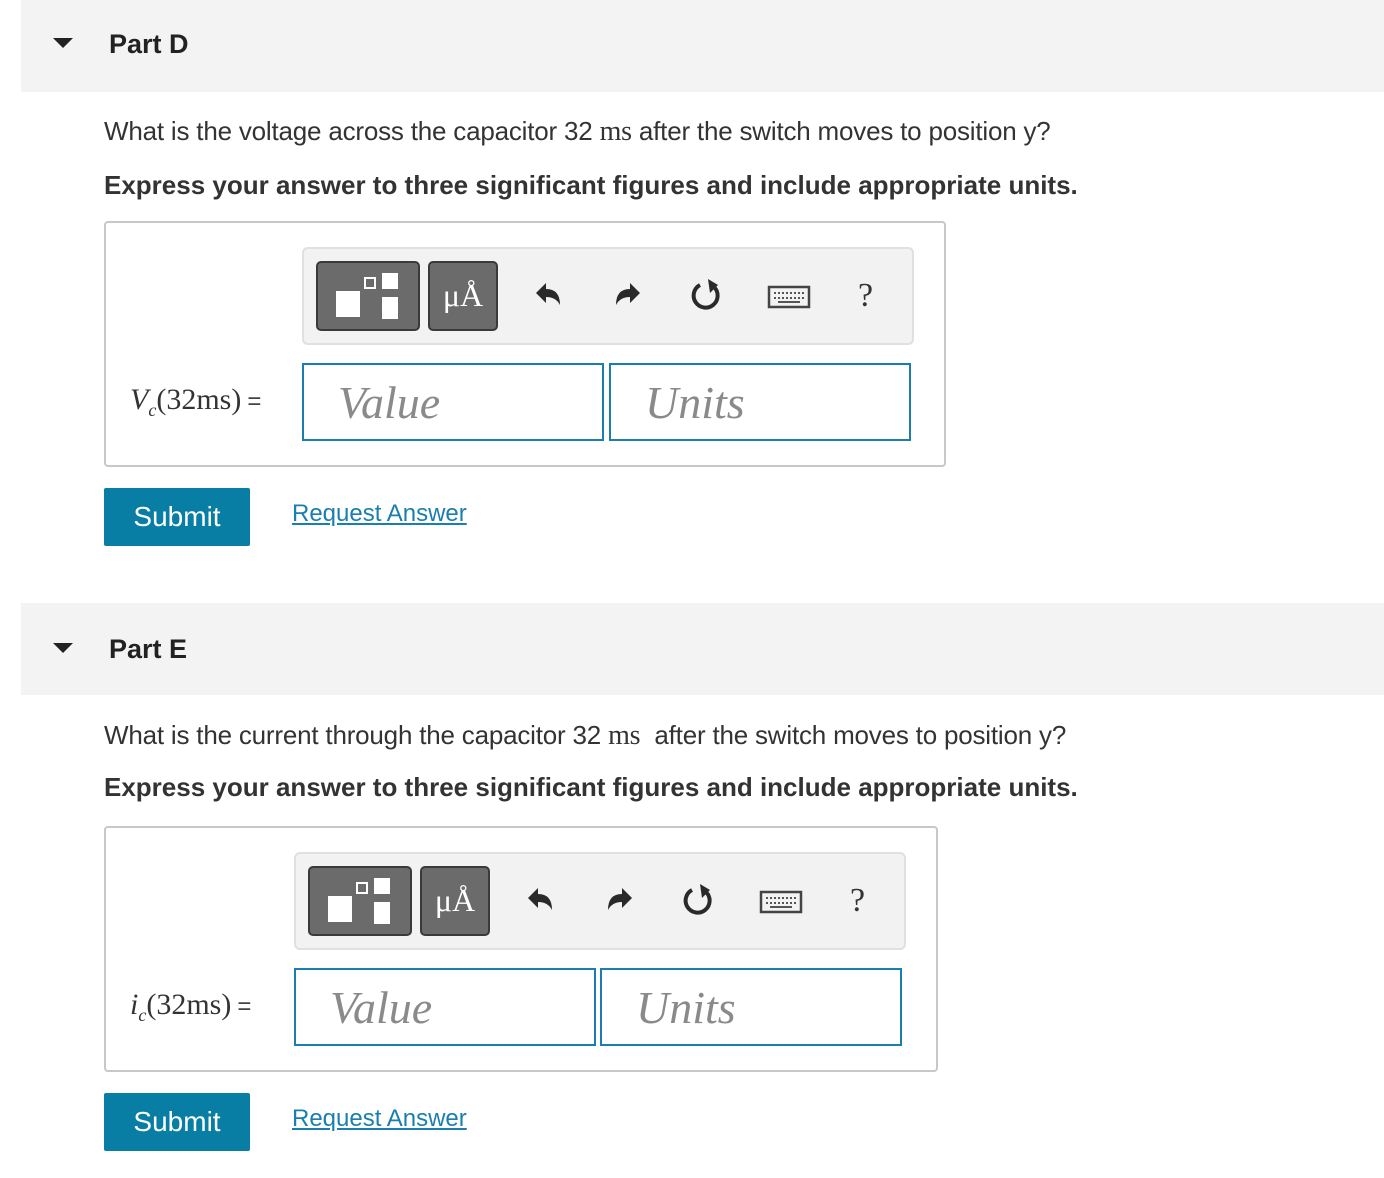  I want to click on part-d-header: Part D, so click(702, 46).